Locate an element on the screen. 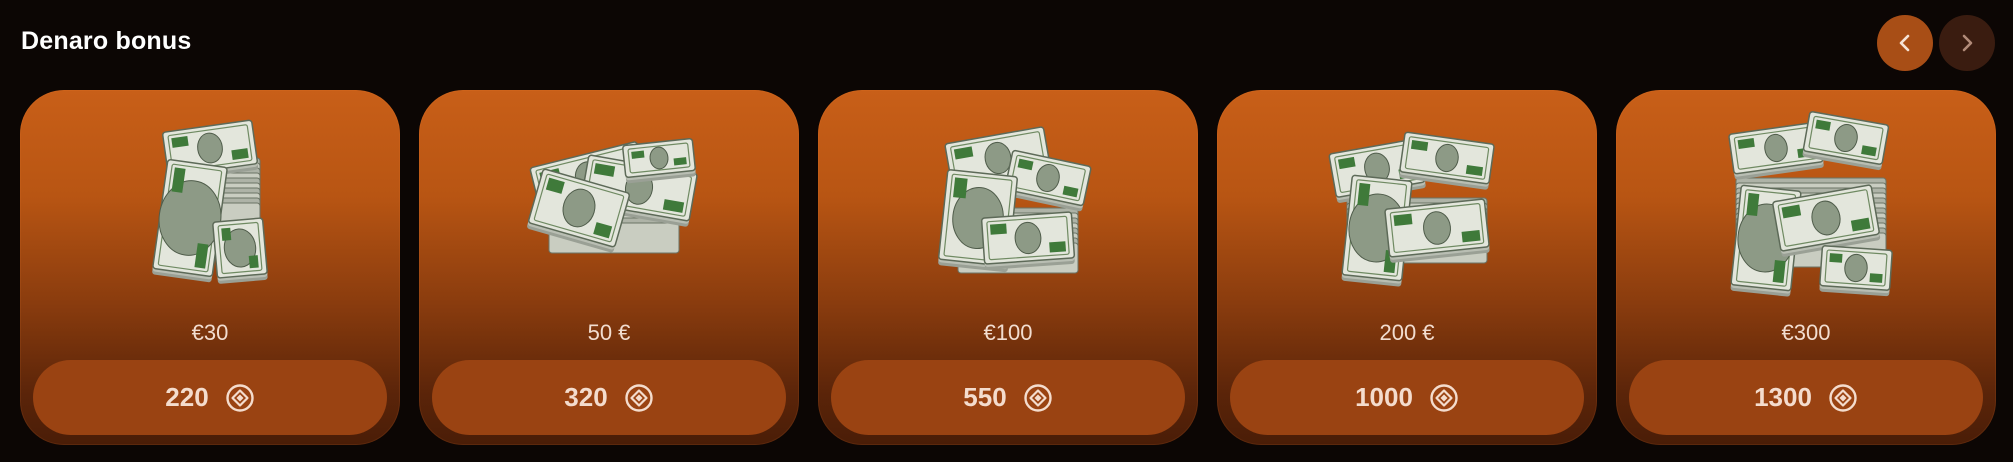 The height and width of the screenshot is (462, 2013). buy-bonus-button: 1000 is located at coordinates (1407, 397).